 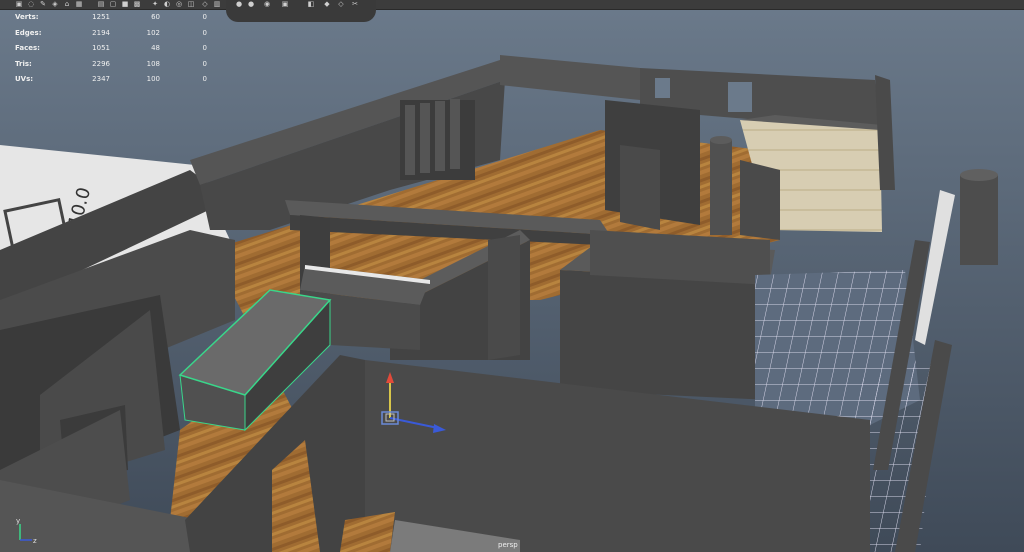 I want to click on hud-value: 2347, so click(x=101, y=79).